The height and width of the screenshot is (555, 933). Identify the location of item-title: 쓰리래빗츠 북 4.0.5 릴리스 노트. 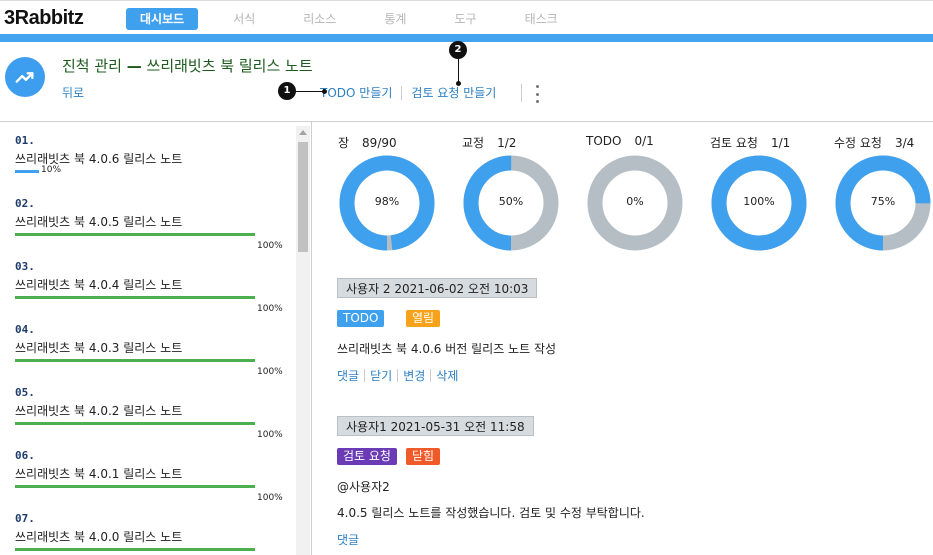
(152, 221).